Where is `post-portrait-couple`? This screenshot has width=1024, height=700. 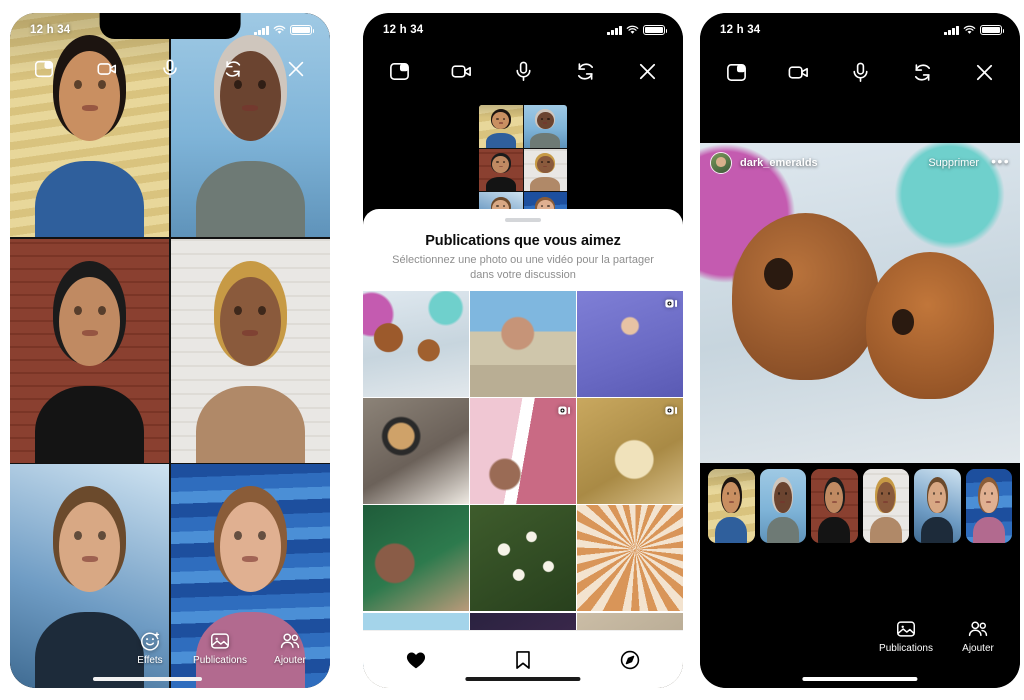
post-portrait-couple is located at coordinates (523, 344).